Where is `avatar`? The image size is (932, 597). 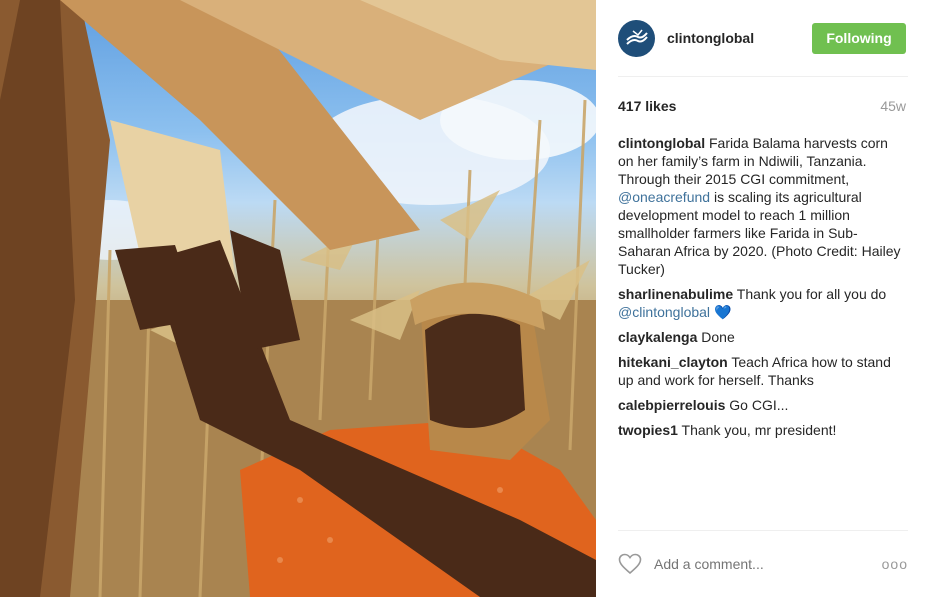 avatar is located at coordinates (636, 38).